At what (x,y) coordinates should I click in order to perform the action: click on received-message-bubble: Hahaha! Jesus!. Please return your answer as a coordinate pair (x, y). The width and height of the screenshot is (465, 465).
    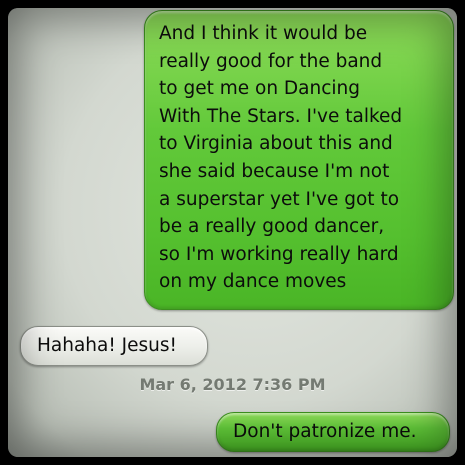
    Looking at the image, I should click on (114, 346).